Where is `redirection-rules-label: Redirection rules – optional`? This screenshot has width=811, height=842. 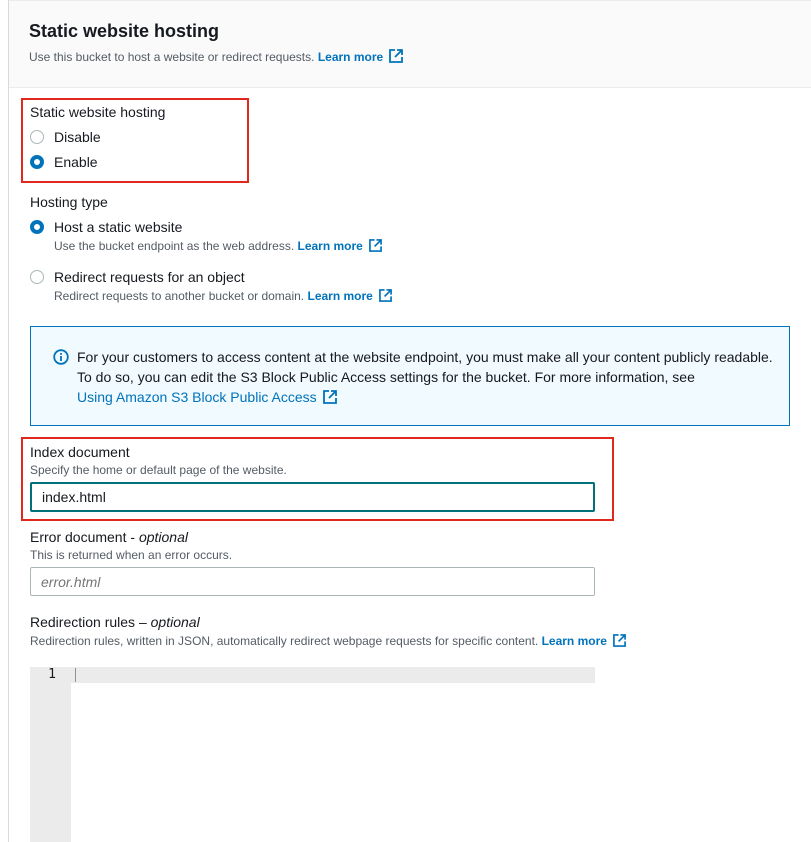
redirection-rules-label: Redirection rules – optional is located at coordinates (115, 622).